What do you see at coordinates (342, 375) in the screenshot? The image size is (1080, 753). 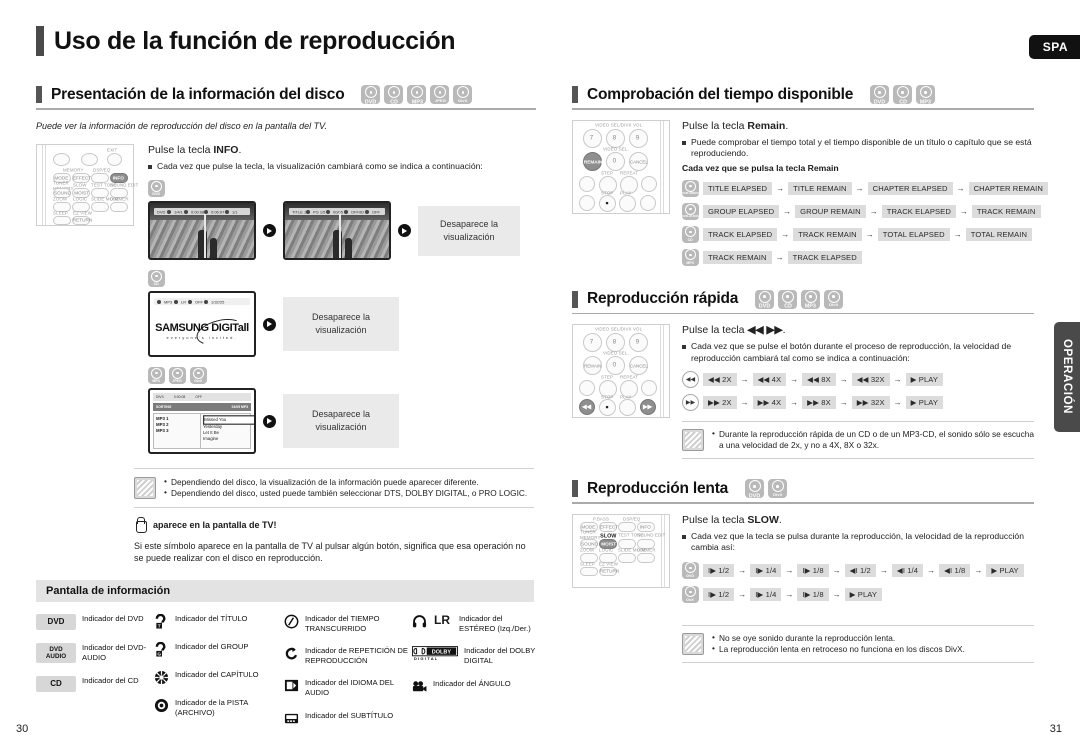 I see `disc-chip-row-media: MP3 JPEG DivX` at bounding box center [342, 375].